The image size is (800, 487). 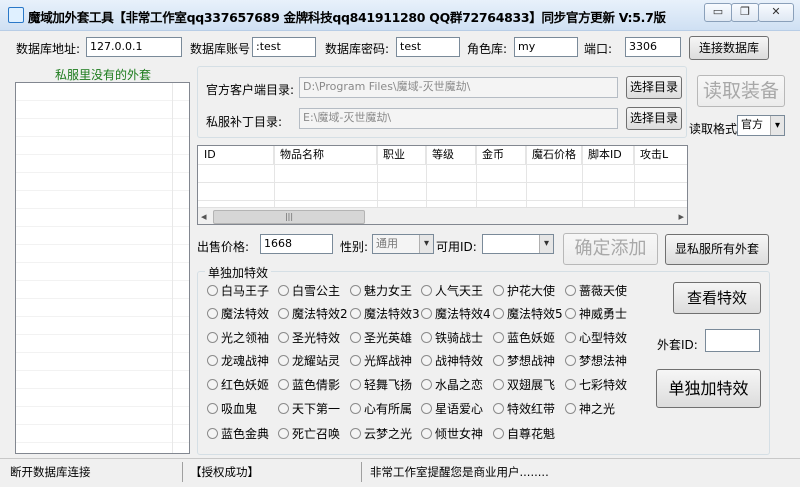 I want to click on scroll-left-icon: ◂, so click(x=204, y=216).